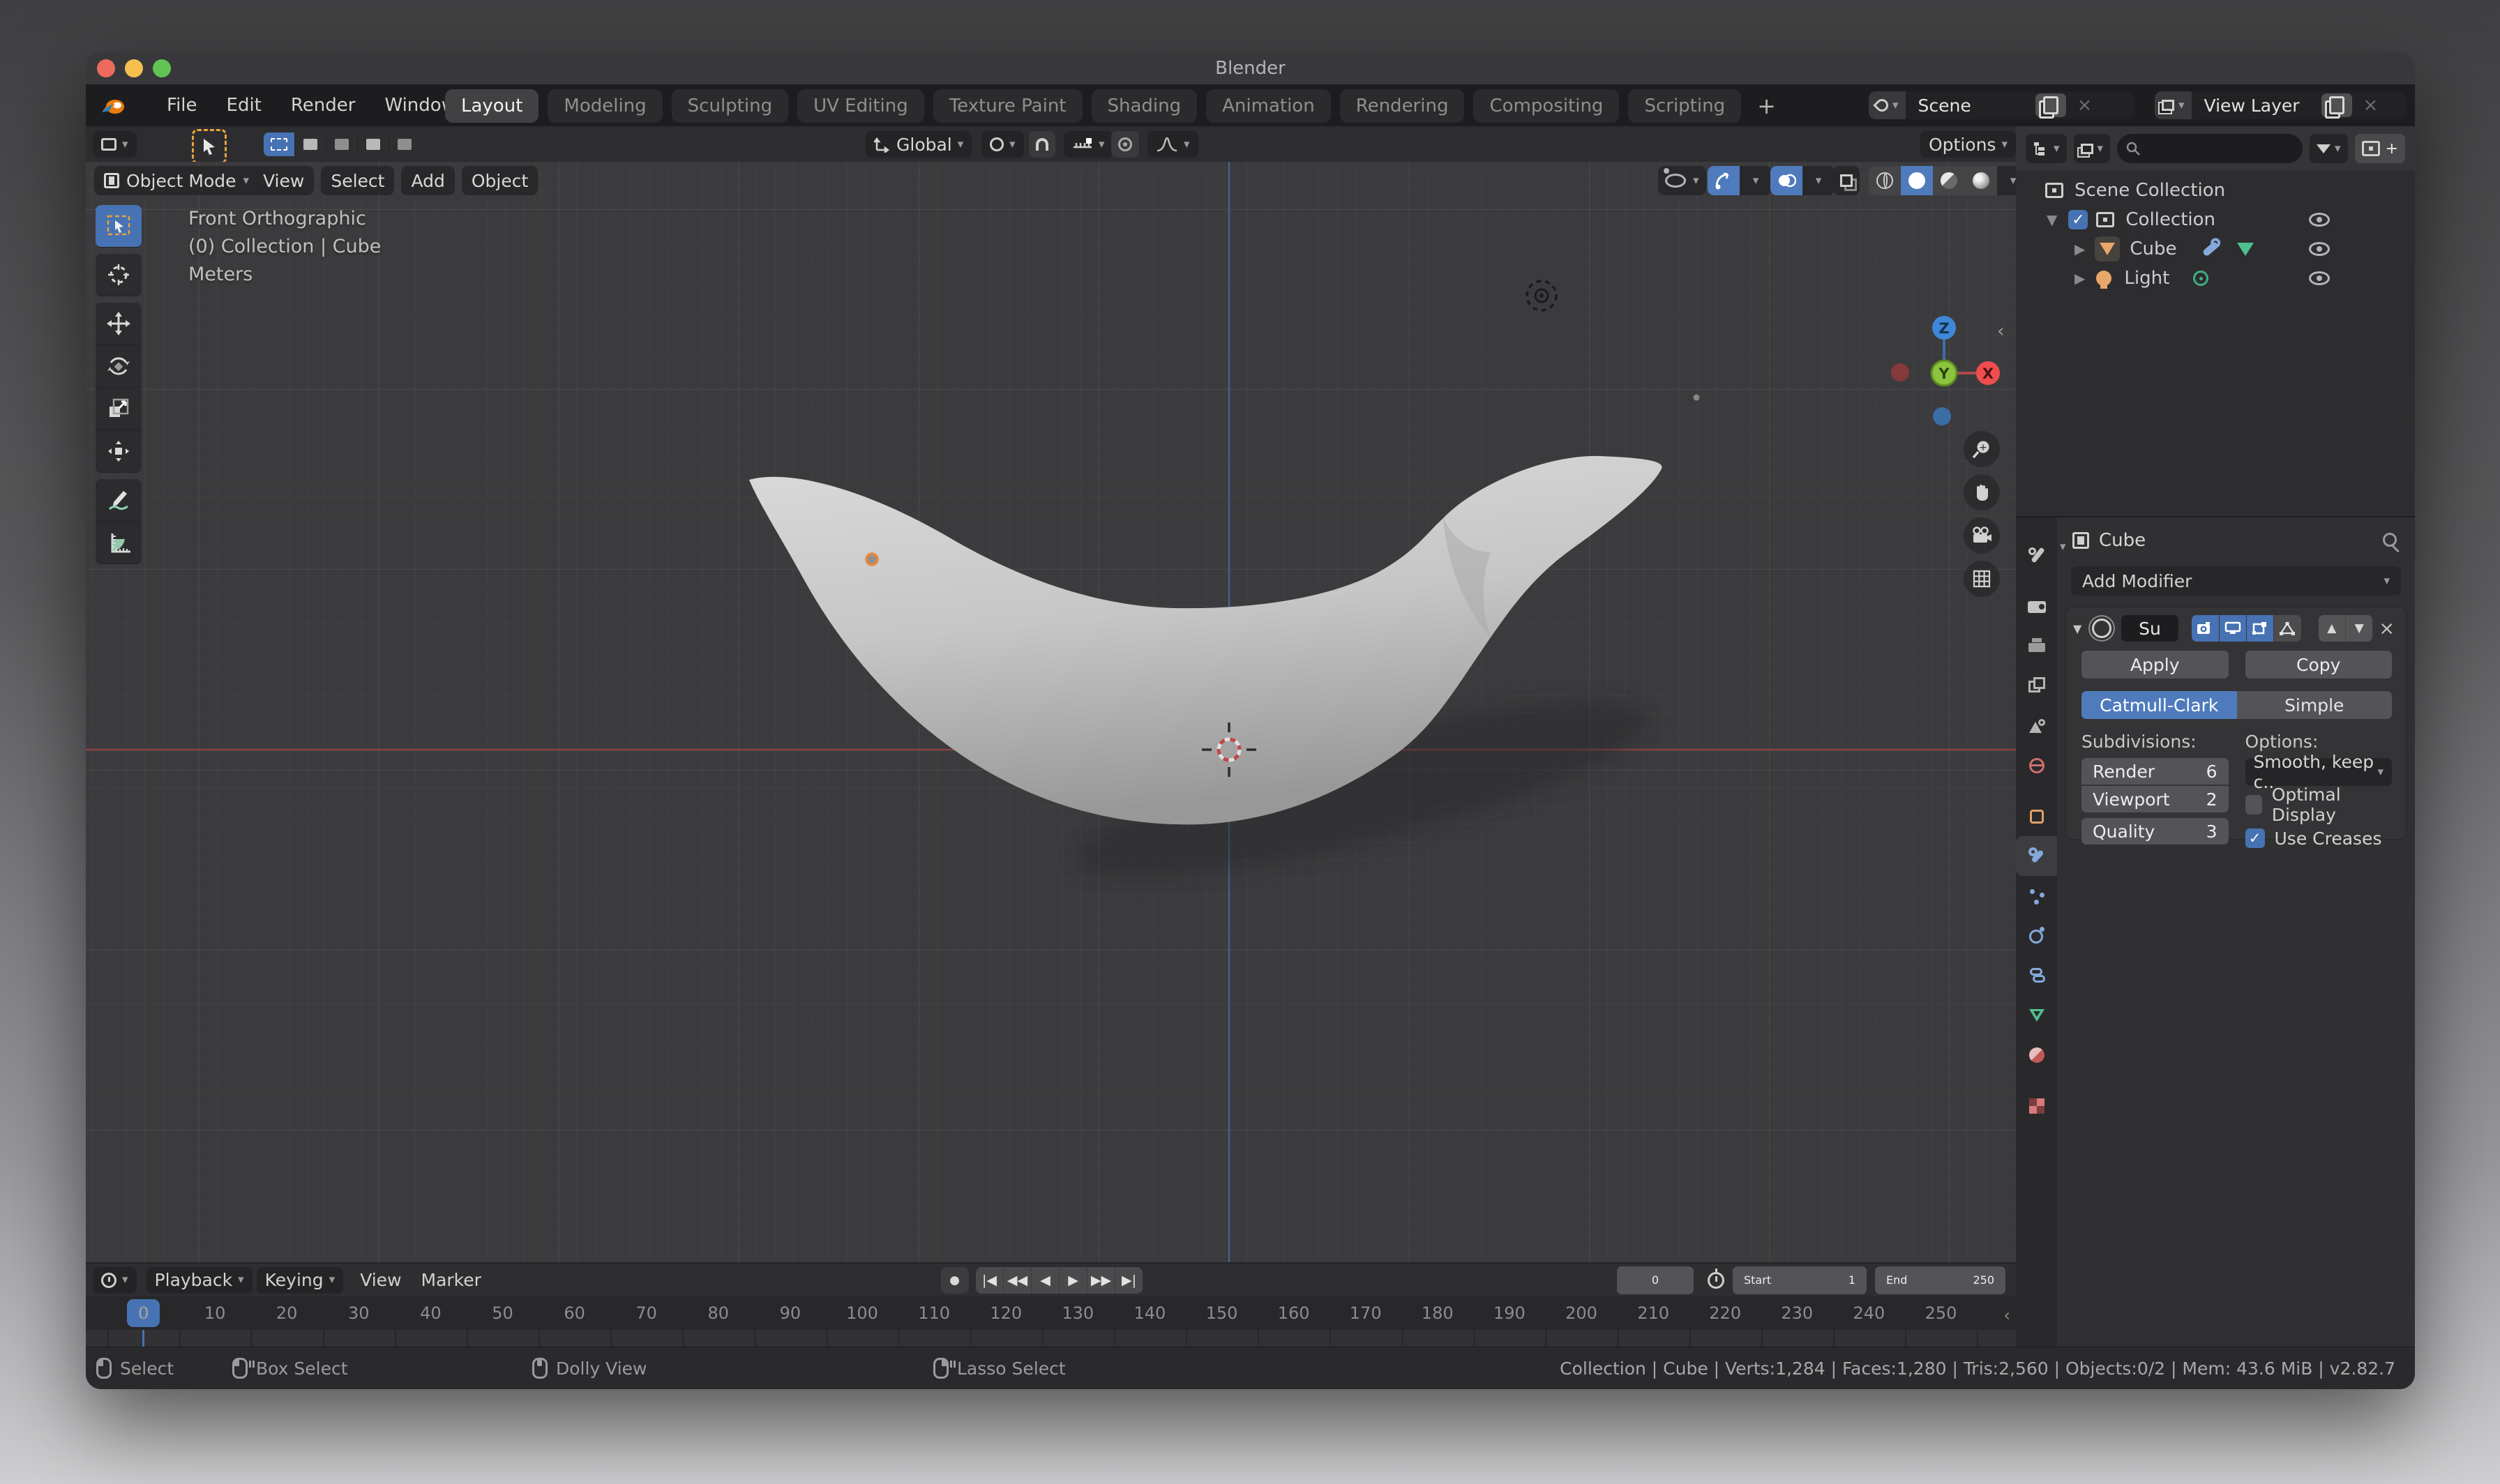 The image size is (2500, 1484). Describe the element at coordinates (119, 275) in the screenshot. I see `tool-cursor` at that location.